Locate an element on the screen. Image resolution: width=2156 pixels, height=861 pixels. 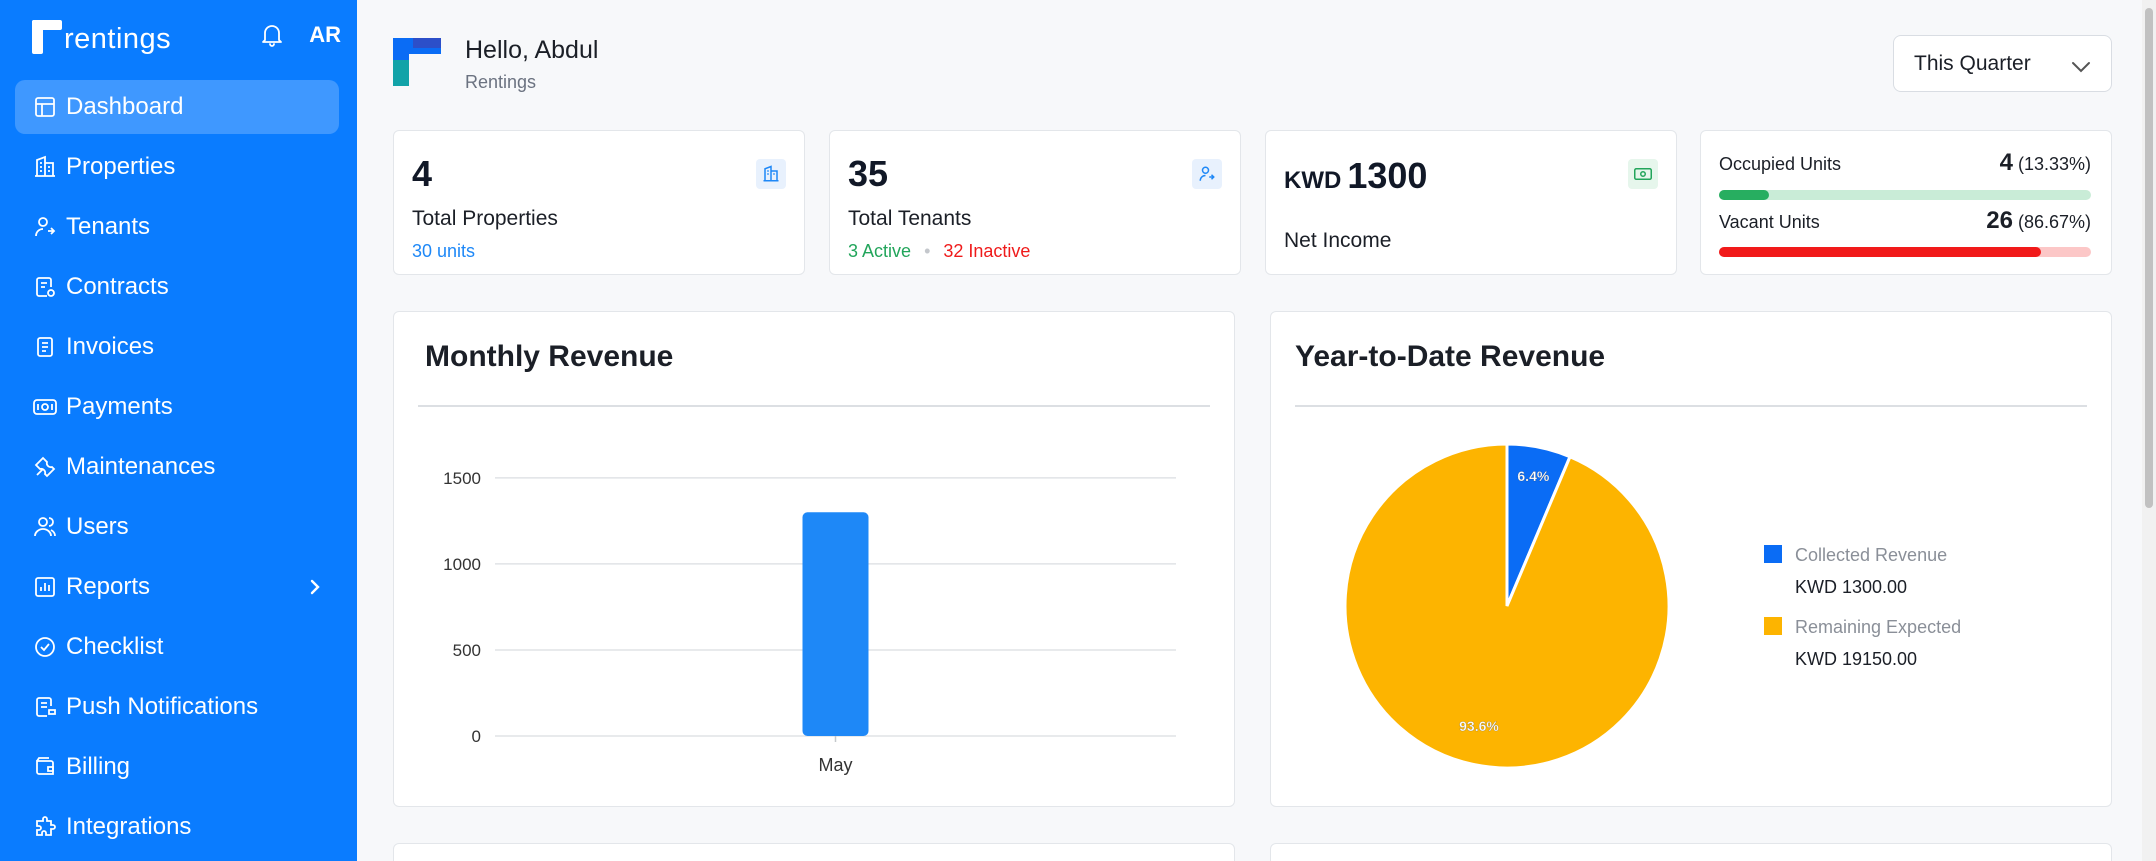
reports-icon is located at coordinates (45, 587).